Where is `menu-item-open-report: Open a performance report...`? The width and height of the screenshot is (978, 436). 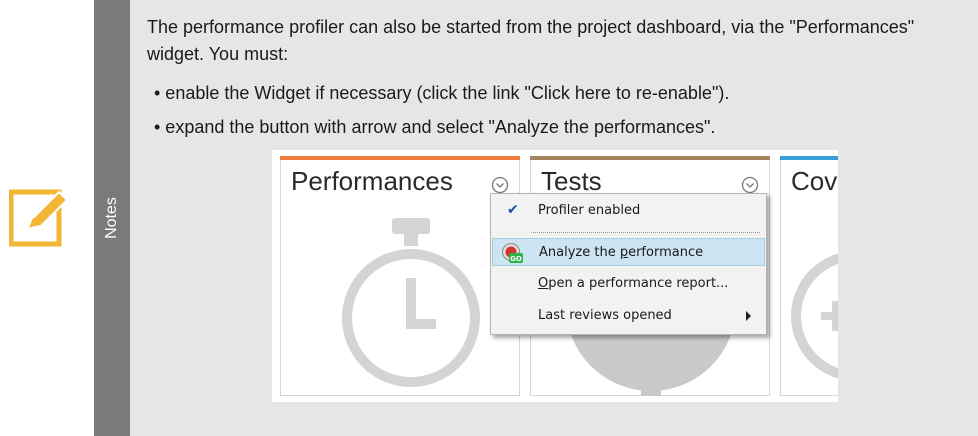 menu-item-open-report: Open a performance report... is located at coordinates (628, 284).